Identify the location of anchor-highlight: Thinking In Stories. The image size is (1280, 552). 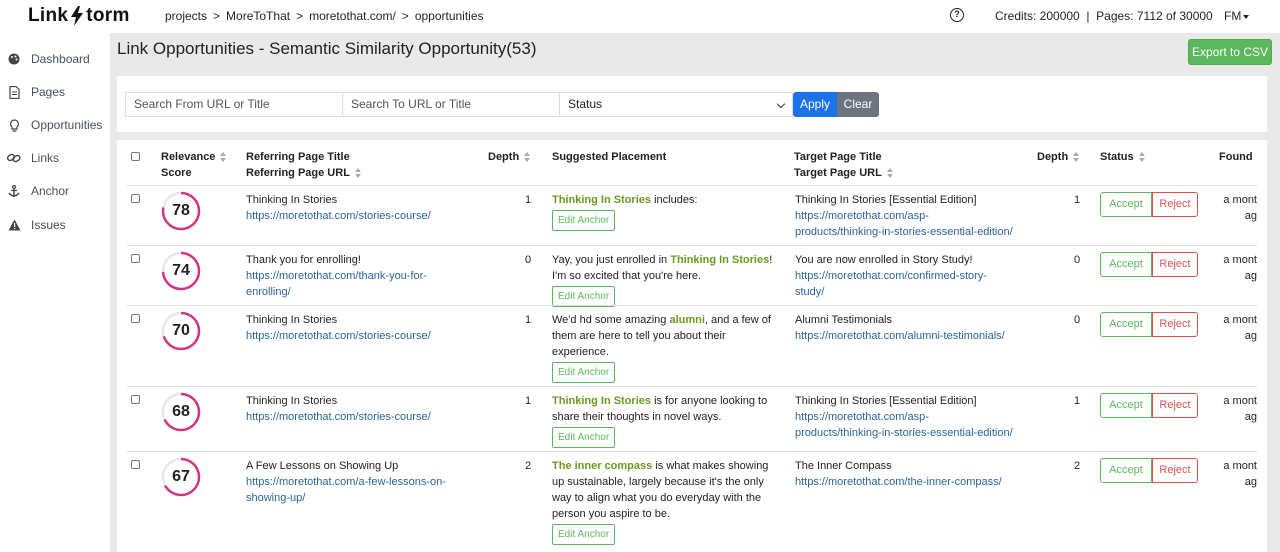
(602, 401).